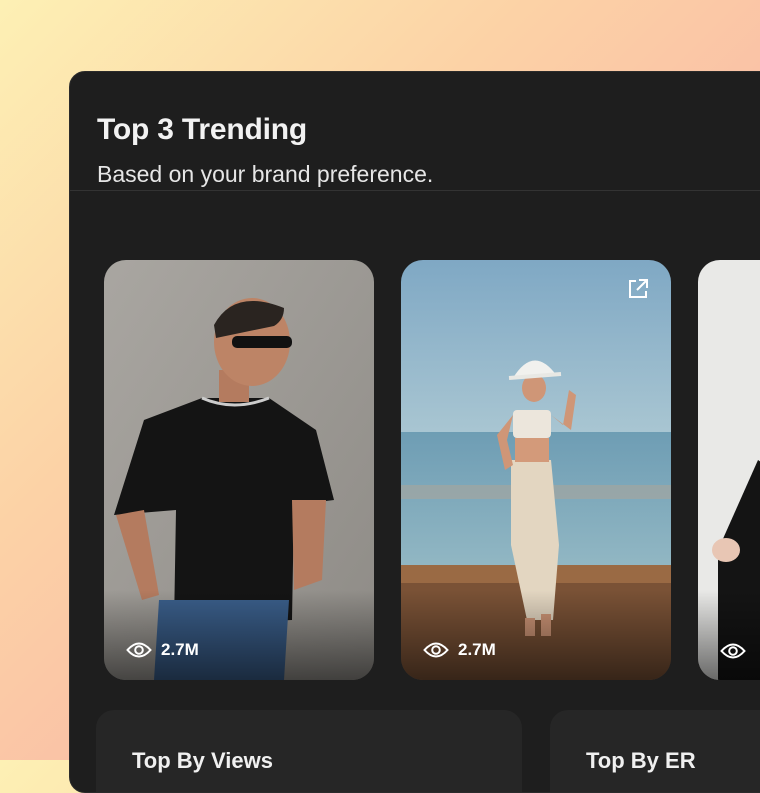 The height and width of the screenshot is (793, 760). I want to click on top-by-er-label: Top By ER, so click(641, 760).